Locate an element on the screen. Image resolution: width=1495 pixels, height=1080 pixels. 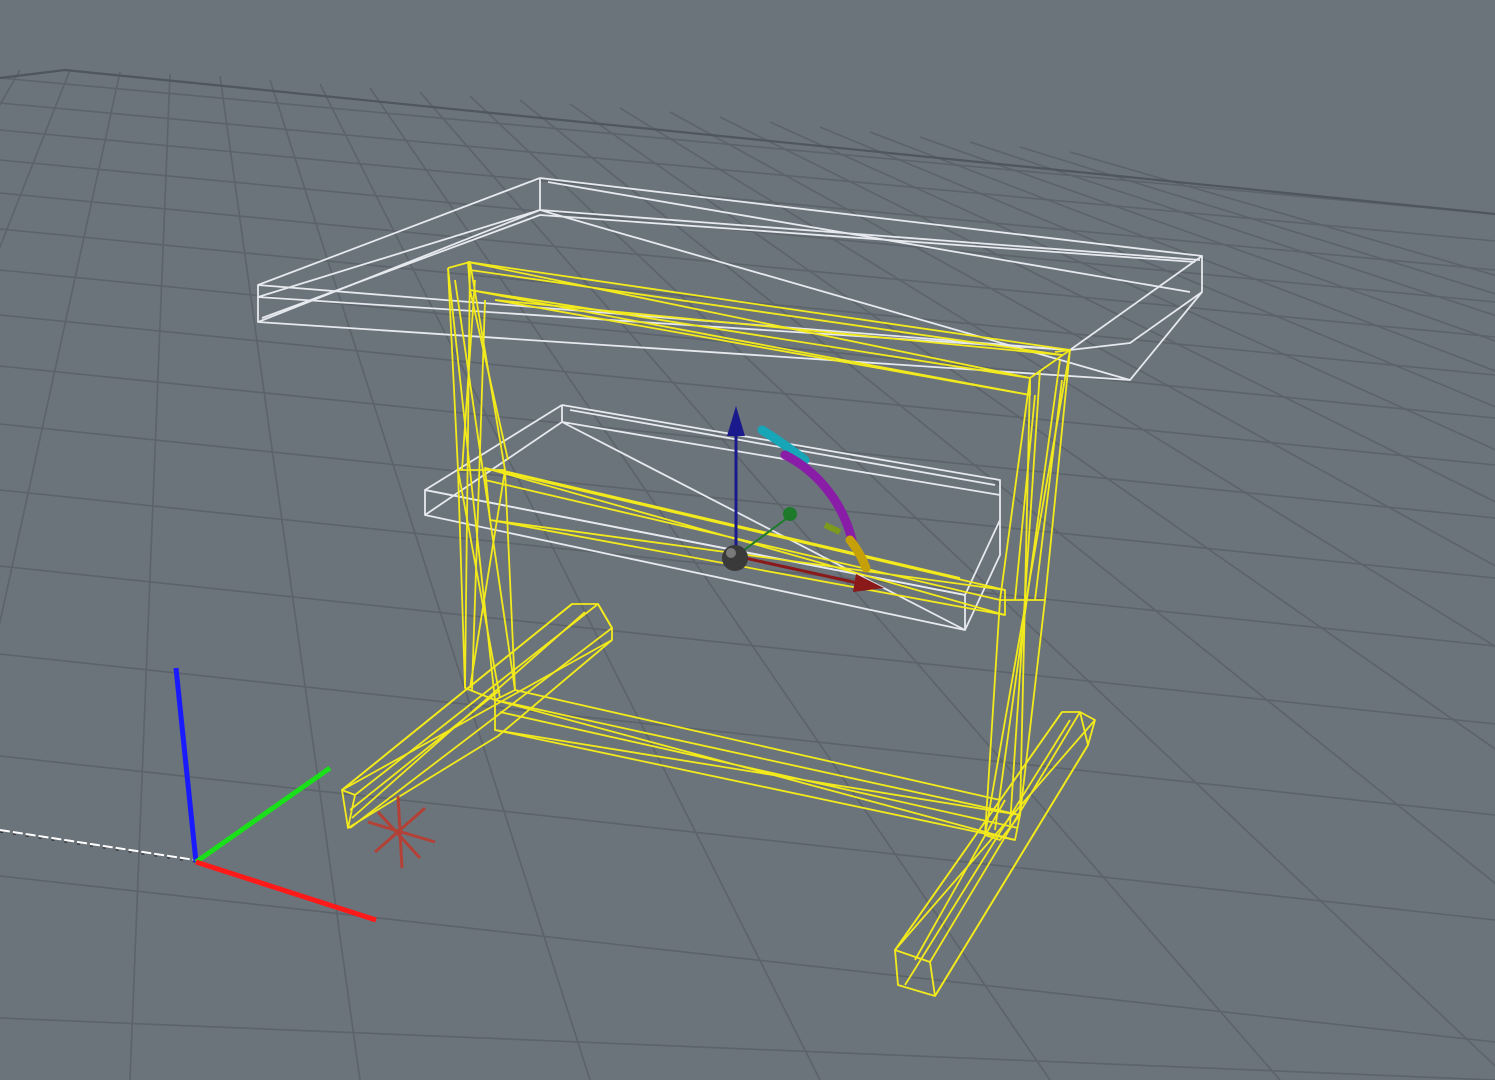
right-foot-wireframe is located at coordinates (995, 854).